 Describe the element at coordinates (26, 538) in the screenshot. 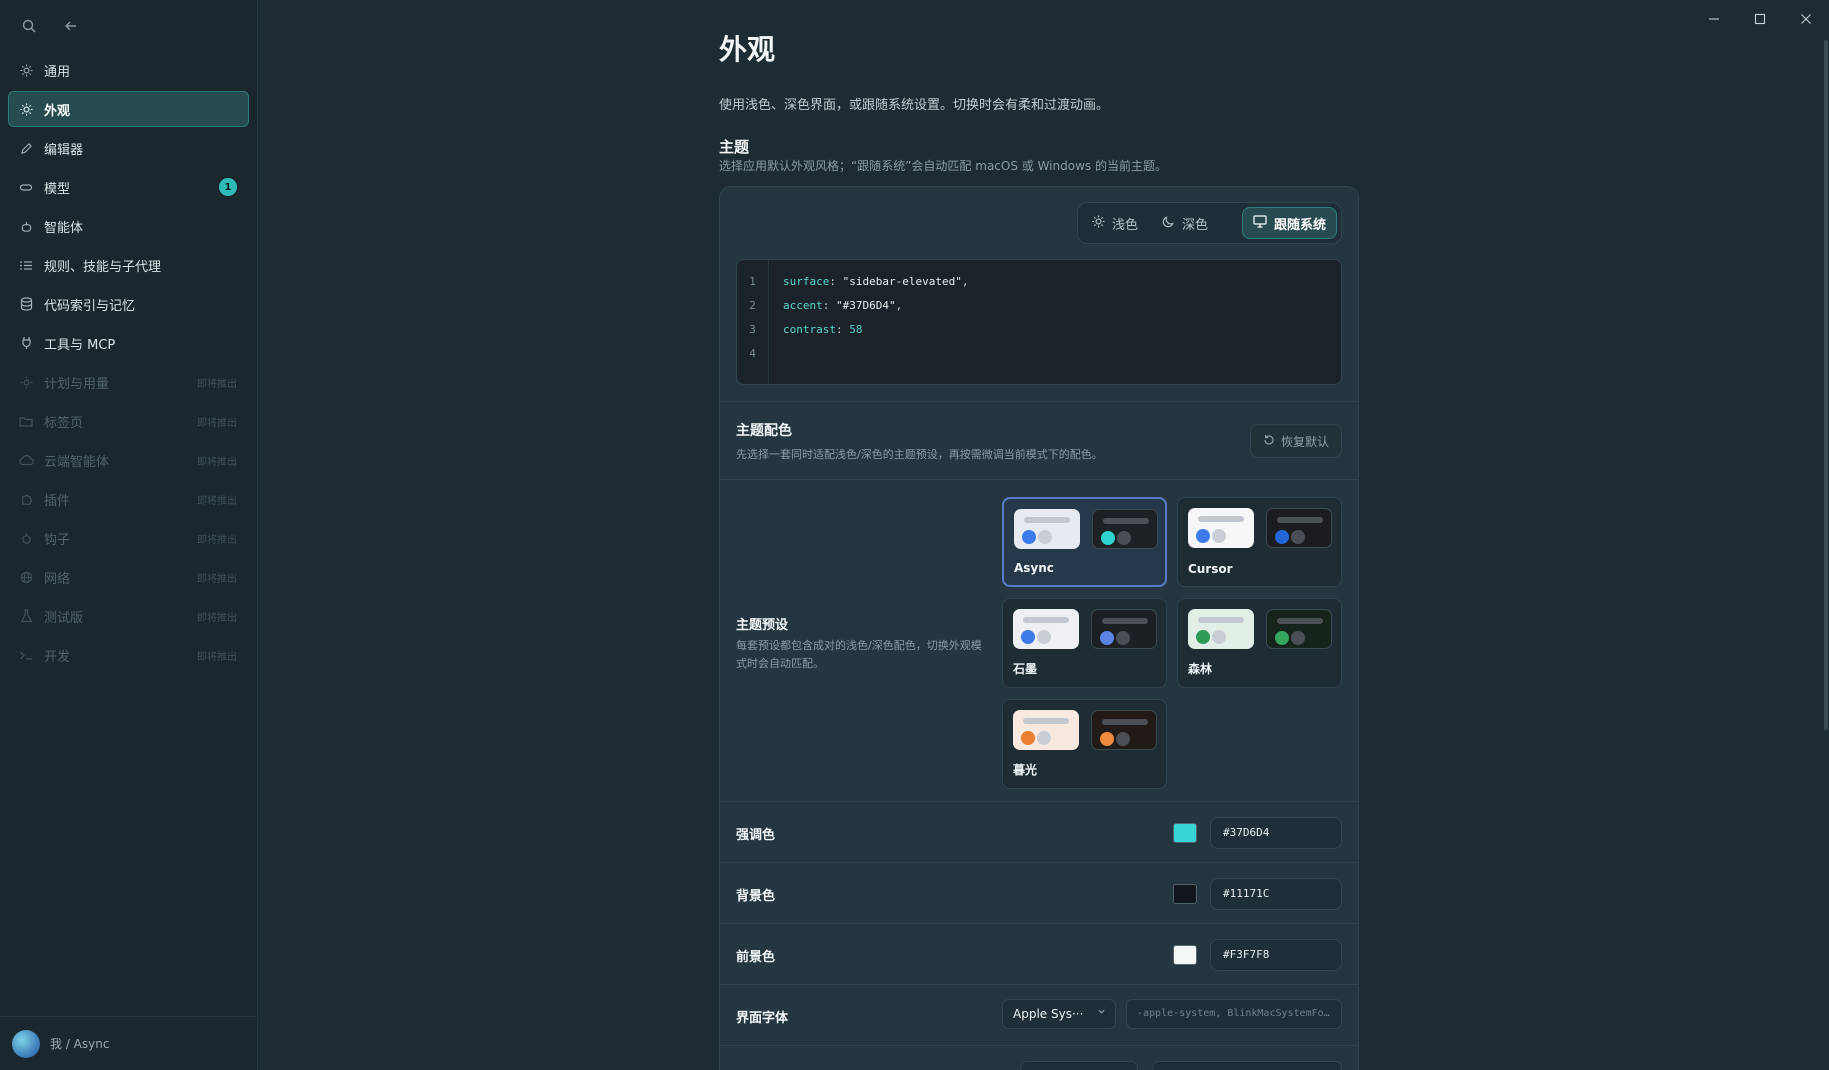

I see `hook-icon` at that location.